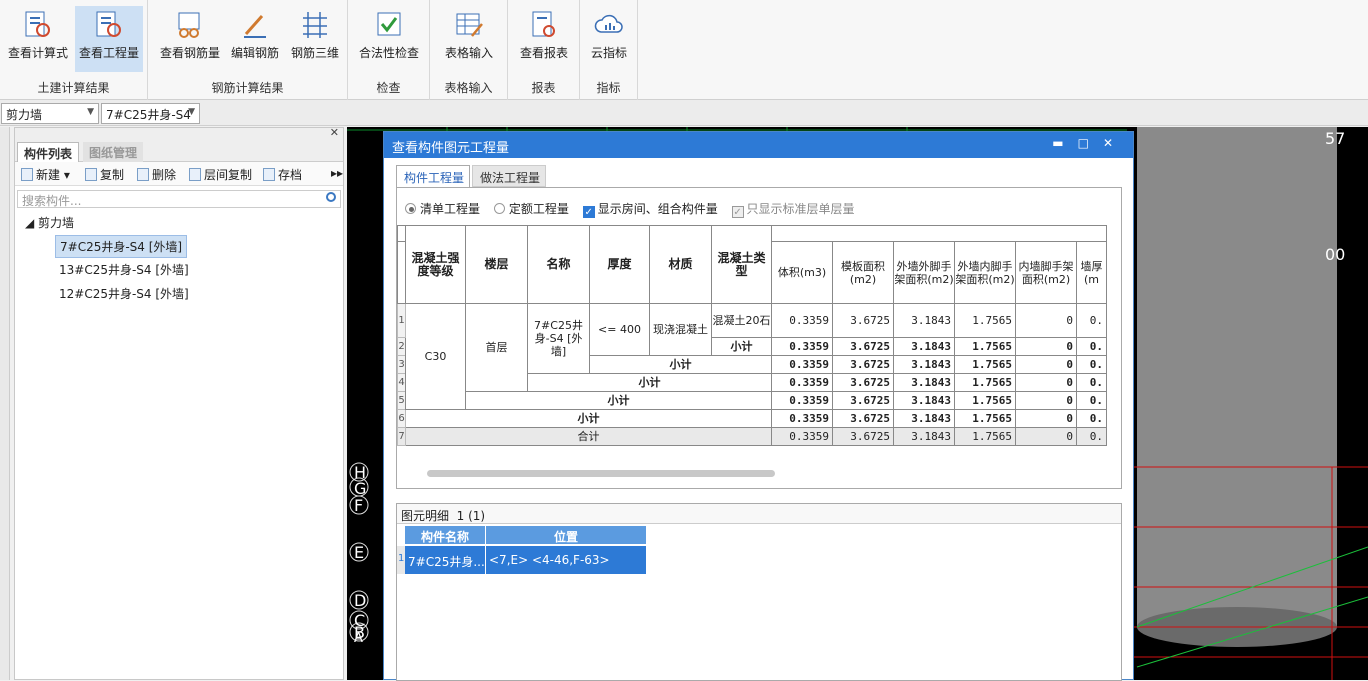 The image size is (1368, 681). I want to click on new-icon, so click(27, 174).